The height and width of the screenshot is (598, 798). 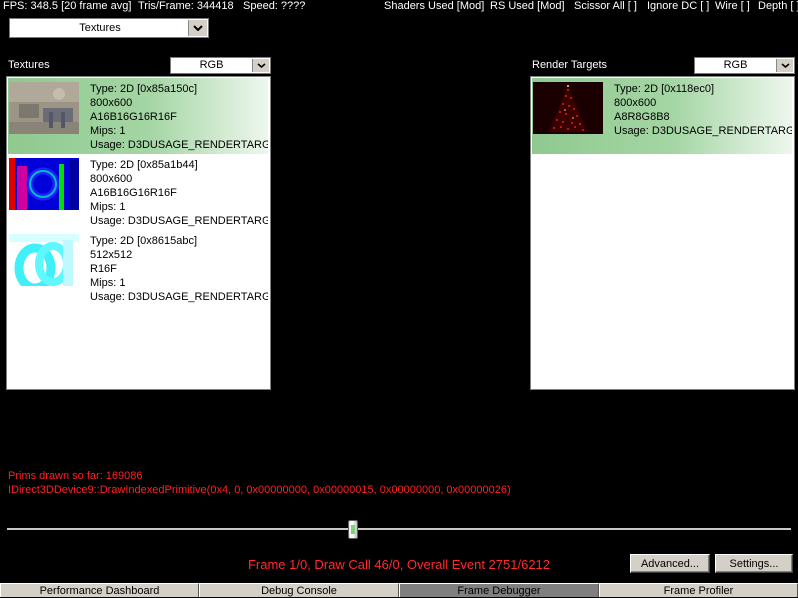 What do you see at coordinates (527, 6) in the screenshot?
I see `rs-used-toggle: RS Used [Mod]` at bounding box center [527, 6].